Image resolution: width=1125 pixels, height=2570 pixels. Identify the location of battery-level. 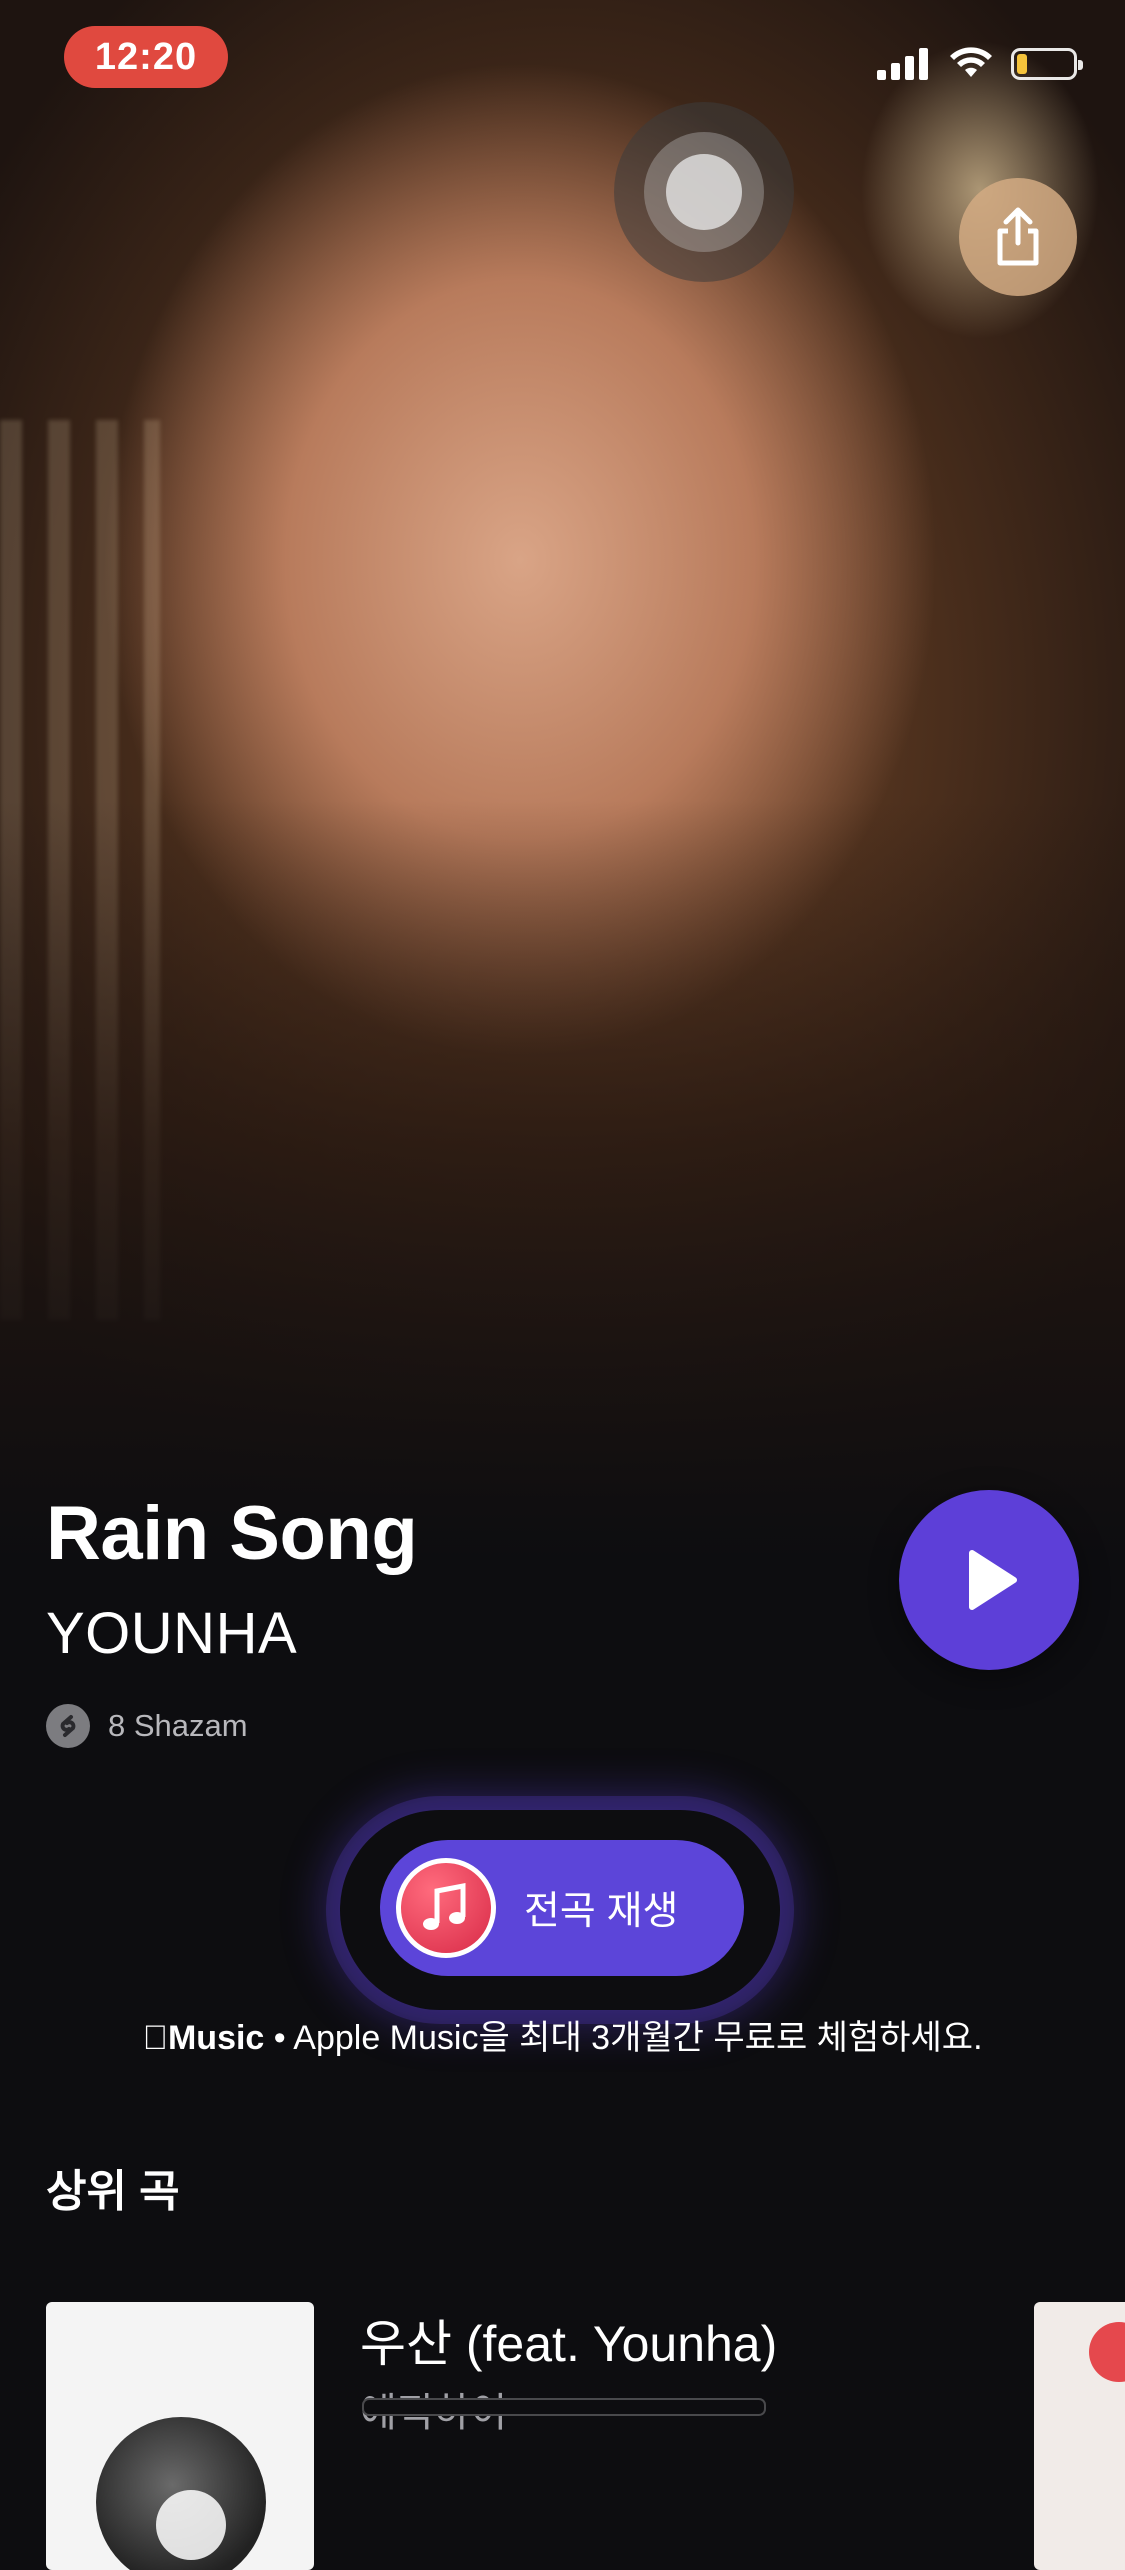
(1022, 64).